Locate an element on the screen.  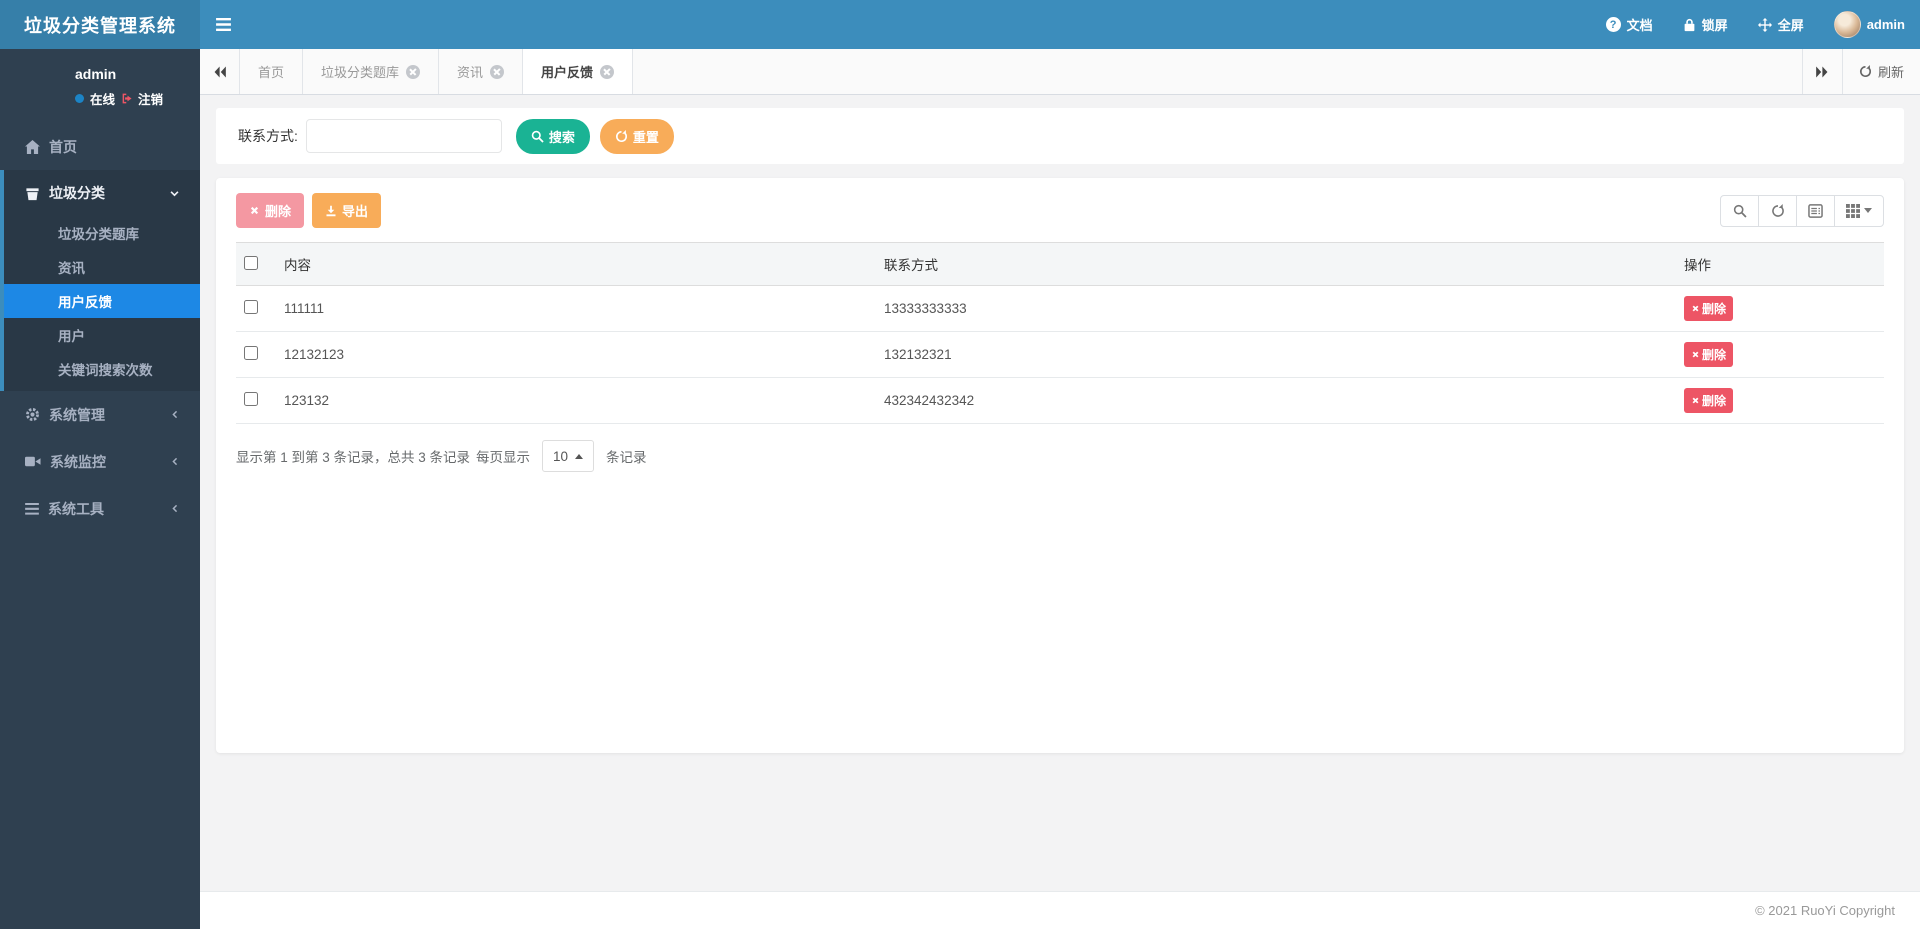
caret-up-icon is located at coordinates (579, 456).